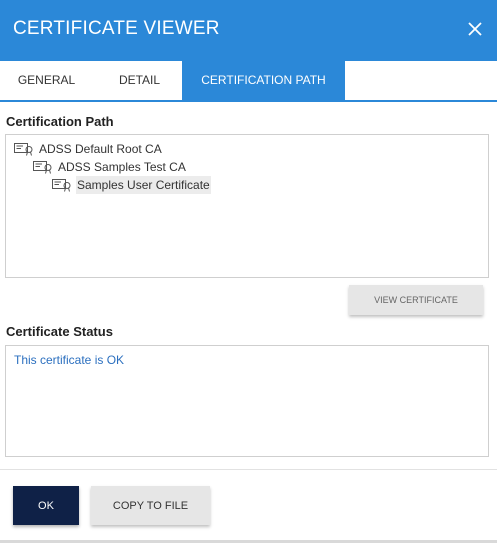 The image size is (497, 543). I want to click on certificate-status-heading: Certificate Status, so click(59, 331).